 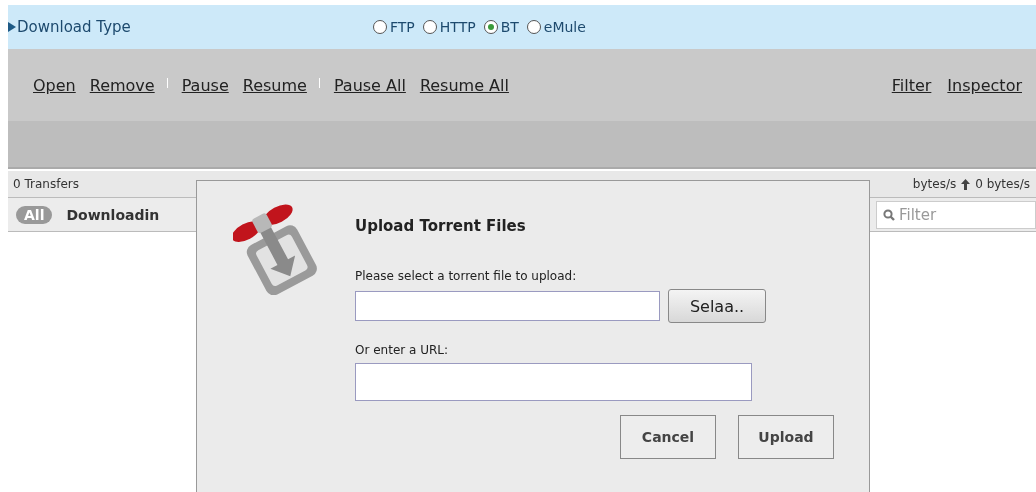 I want to click on radio-option: eMule, so click(x=556, y=27).